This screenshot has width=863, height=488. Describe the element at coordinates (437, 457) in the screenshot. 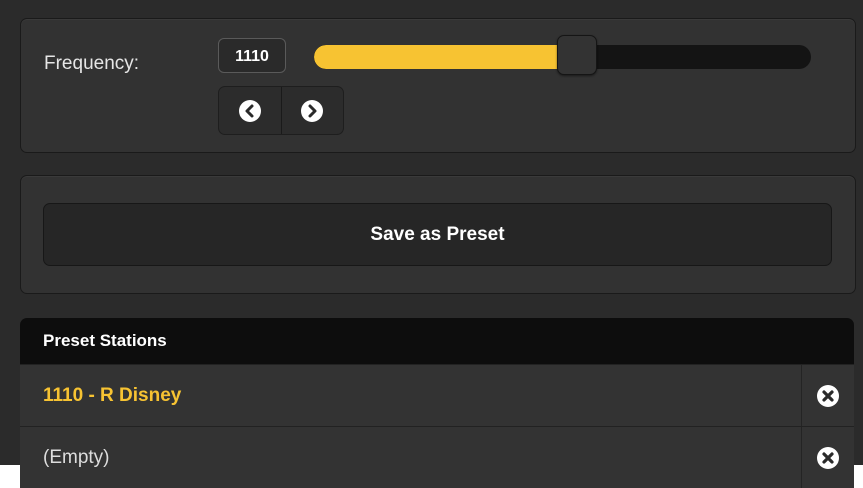

I see `preset-row-2: (Empty)` at that location.